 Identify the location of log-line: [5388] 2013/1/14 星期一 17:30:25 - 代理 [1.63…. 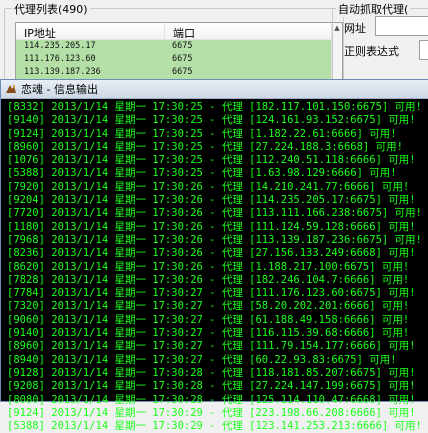
(202, 173).